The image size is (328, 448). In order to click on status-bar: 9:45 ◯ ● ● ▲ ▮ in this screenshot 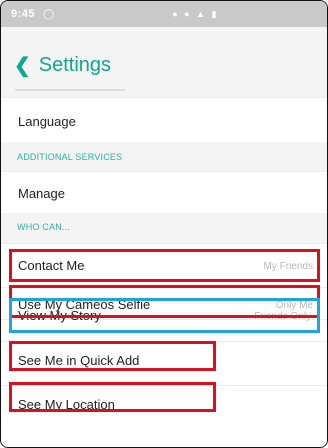, I will do `click(164, 14)`.